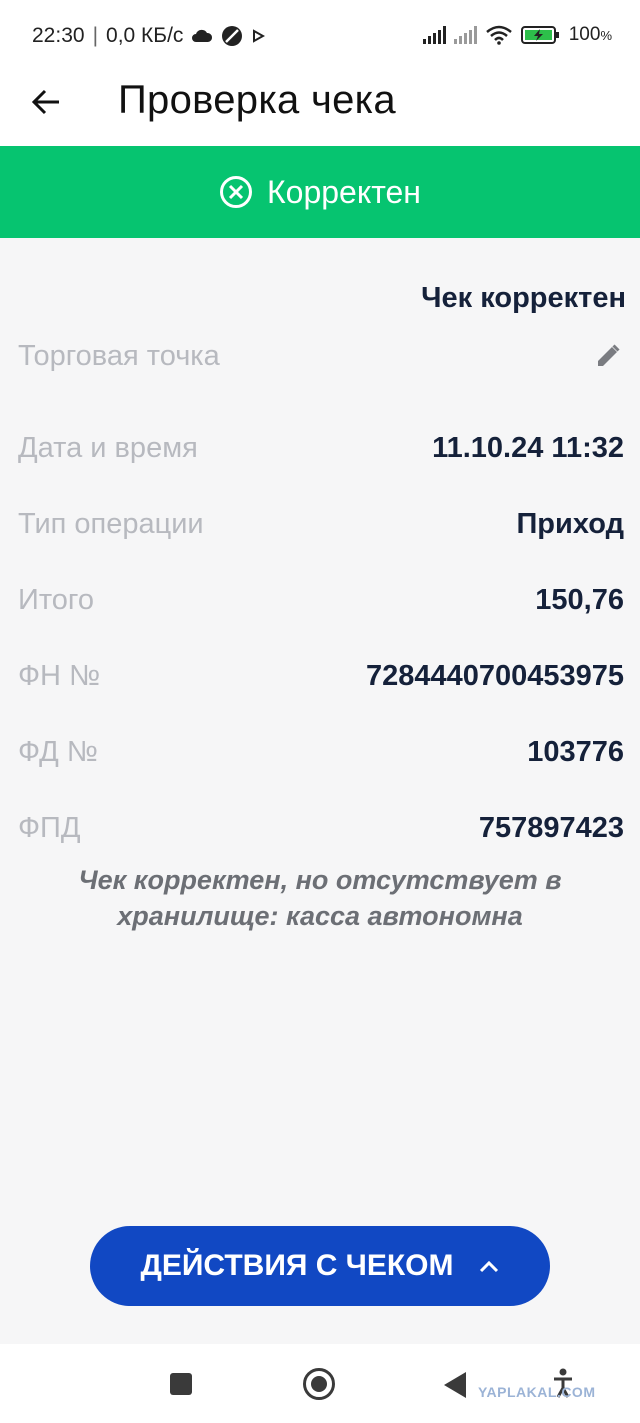  Describe the element at coordinates (320, 36) in the screenshot. I see `status-bar: 22:30 | 0,0 КБ/с 100%` at that location.